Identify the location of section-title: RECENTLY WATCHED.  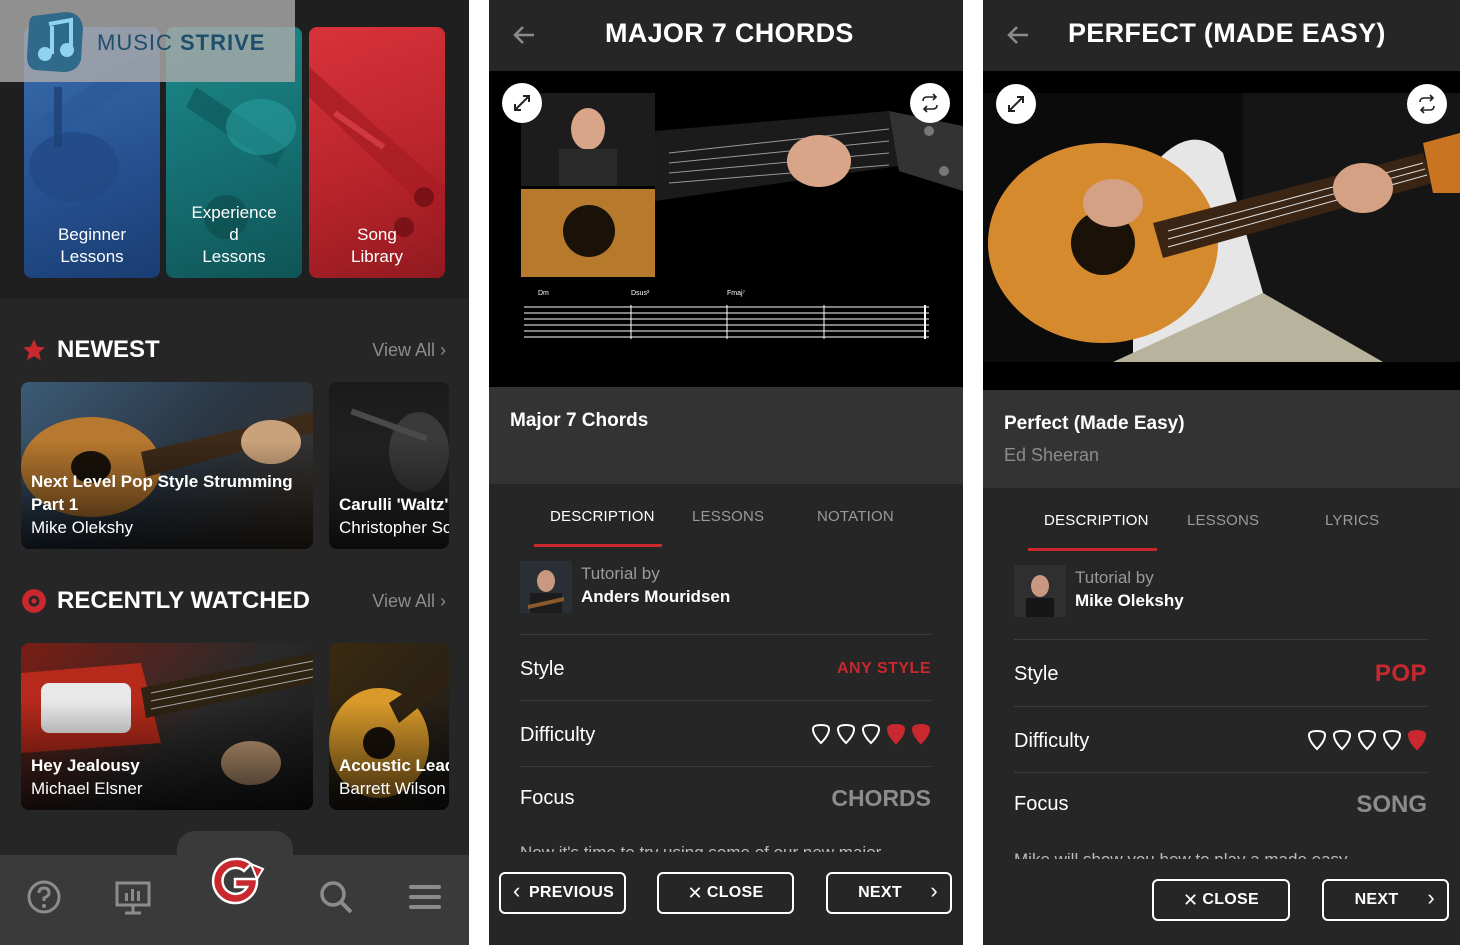
(183, 600).